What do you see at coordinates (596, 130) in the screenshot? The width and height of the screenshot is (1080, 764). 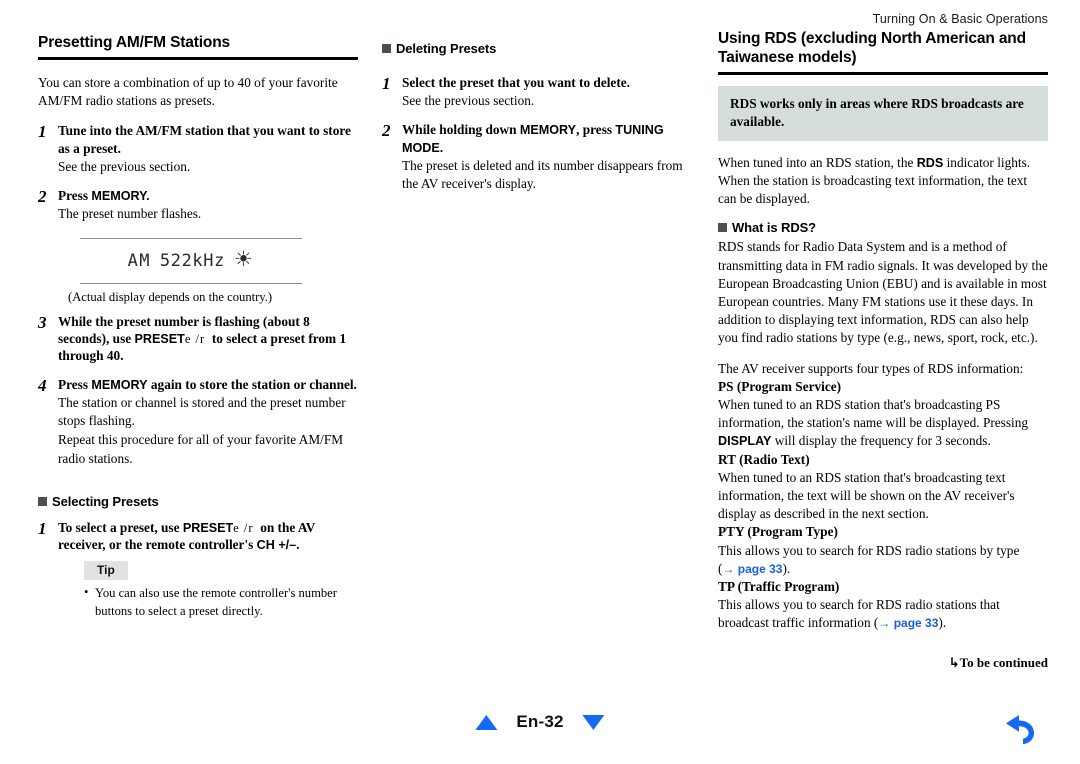 I see `step-text-part2: , press` at bounding box center [596, 130].